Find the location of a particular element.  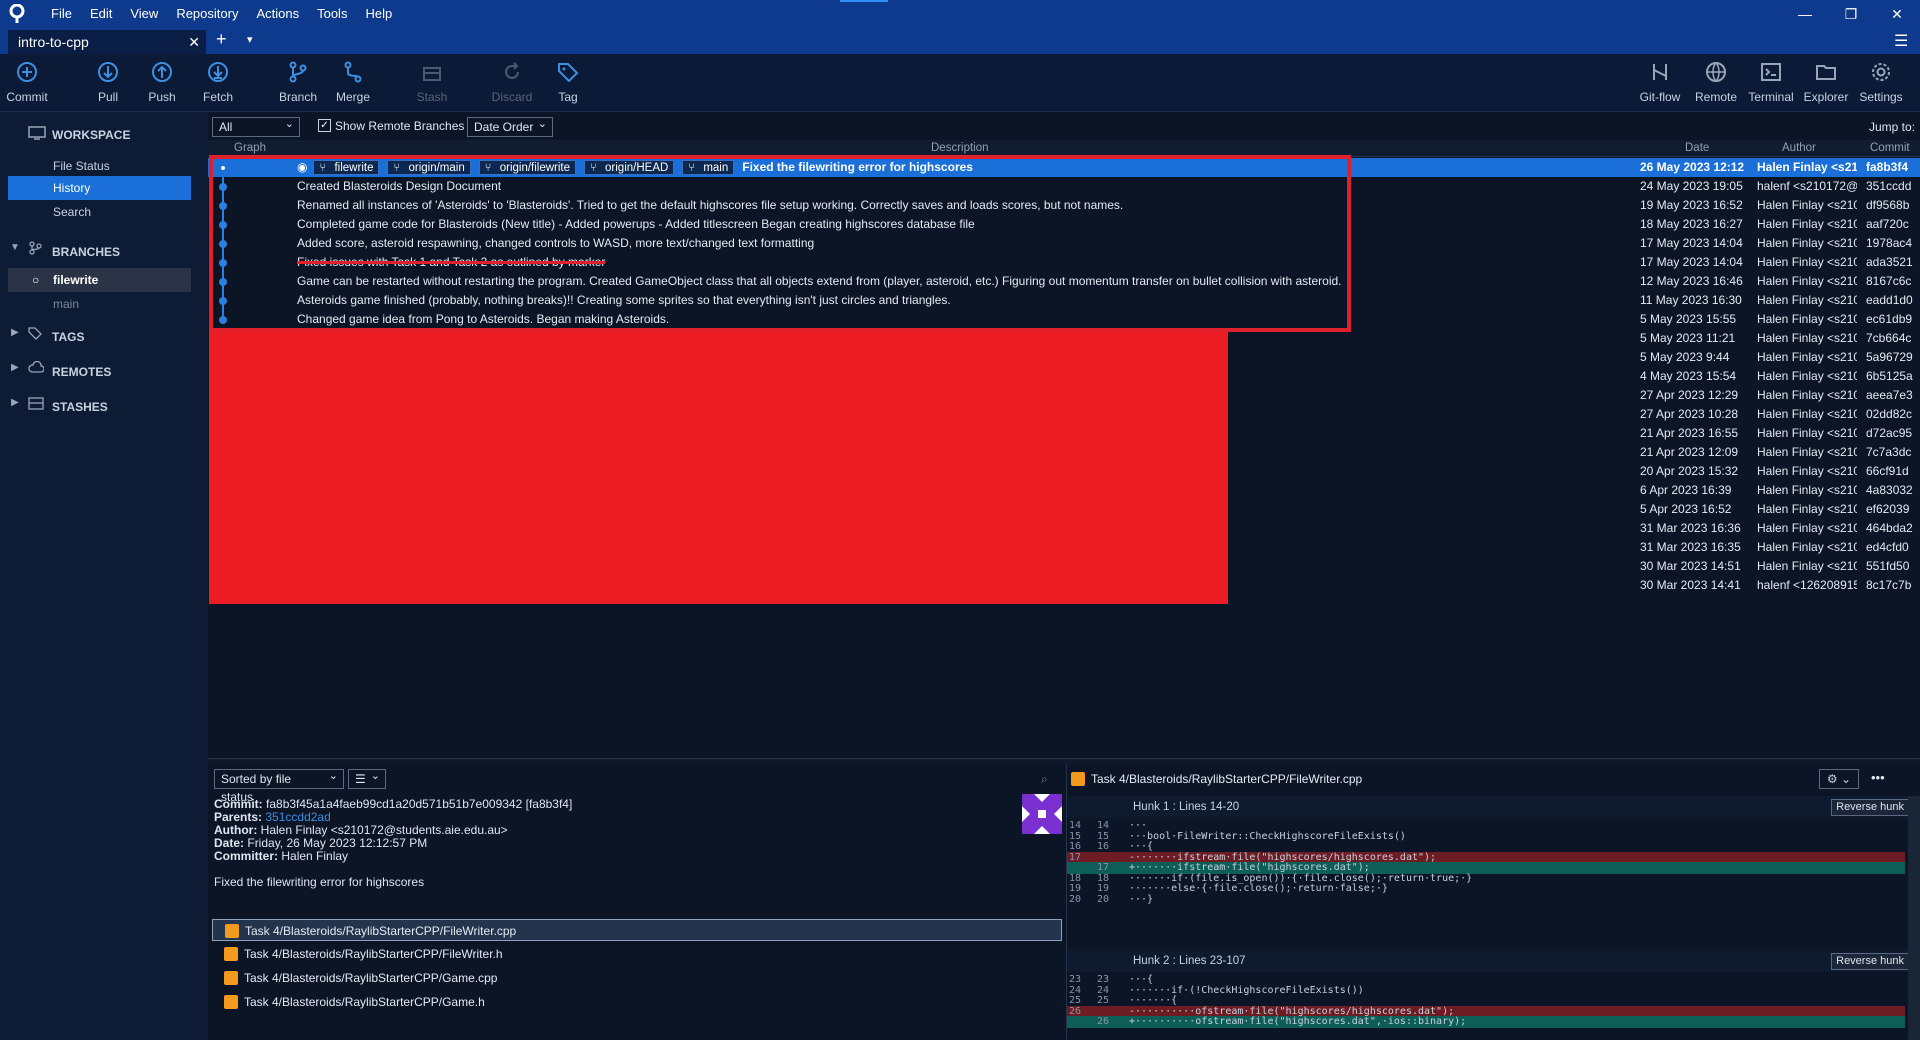

tab-intro-to-cpp: intro-to-cpp ✕ is located at coordinates (107, 42).